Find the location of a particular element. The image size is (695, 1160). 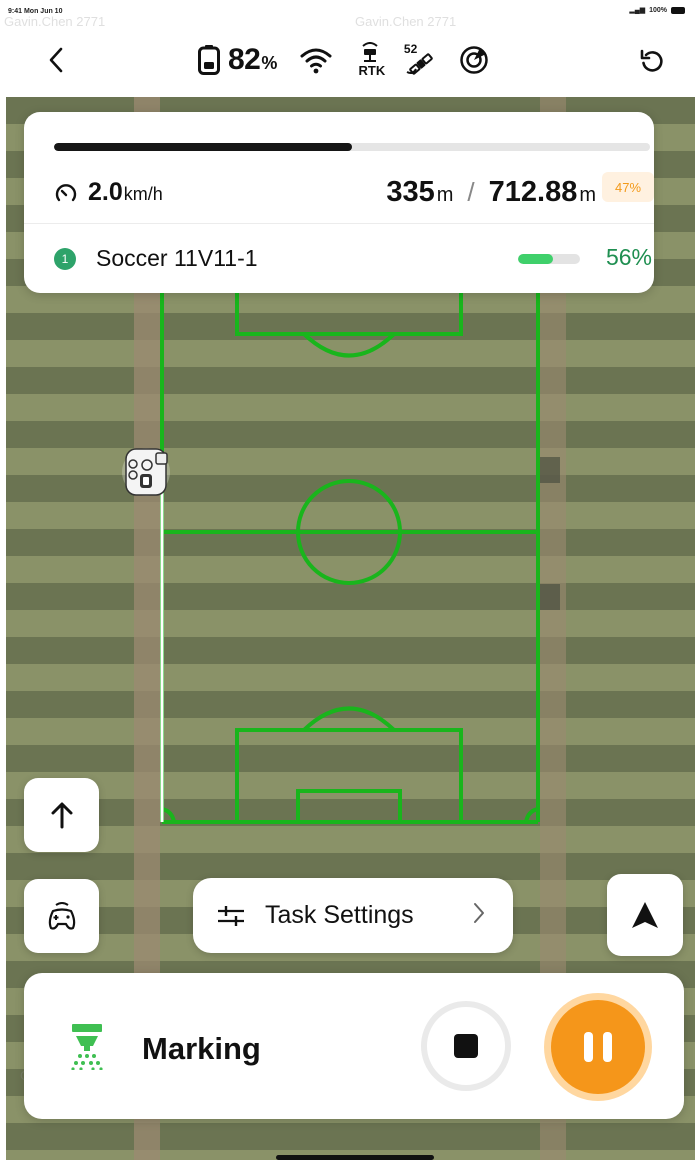

back-button is located at coordinates (56, 60).